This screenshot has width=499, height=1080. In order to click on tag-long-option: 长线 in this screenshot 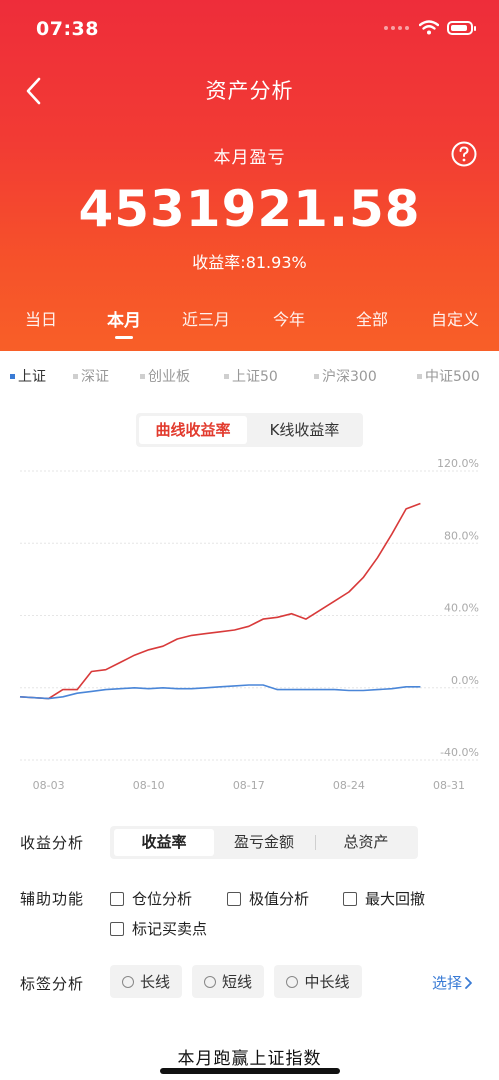, I will do `click(146, 981)`.